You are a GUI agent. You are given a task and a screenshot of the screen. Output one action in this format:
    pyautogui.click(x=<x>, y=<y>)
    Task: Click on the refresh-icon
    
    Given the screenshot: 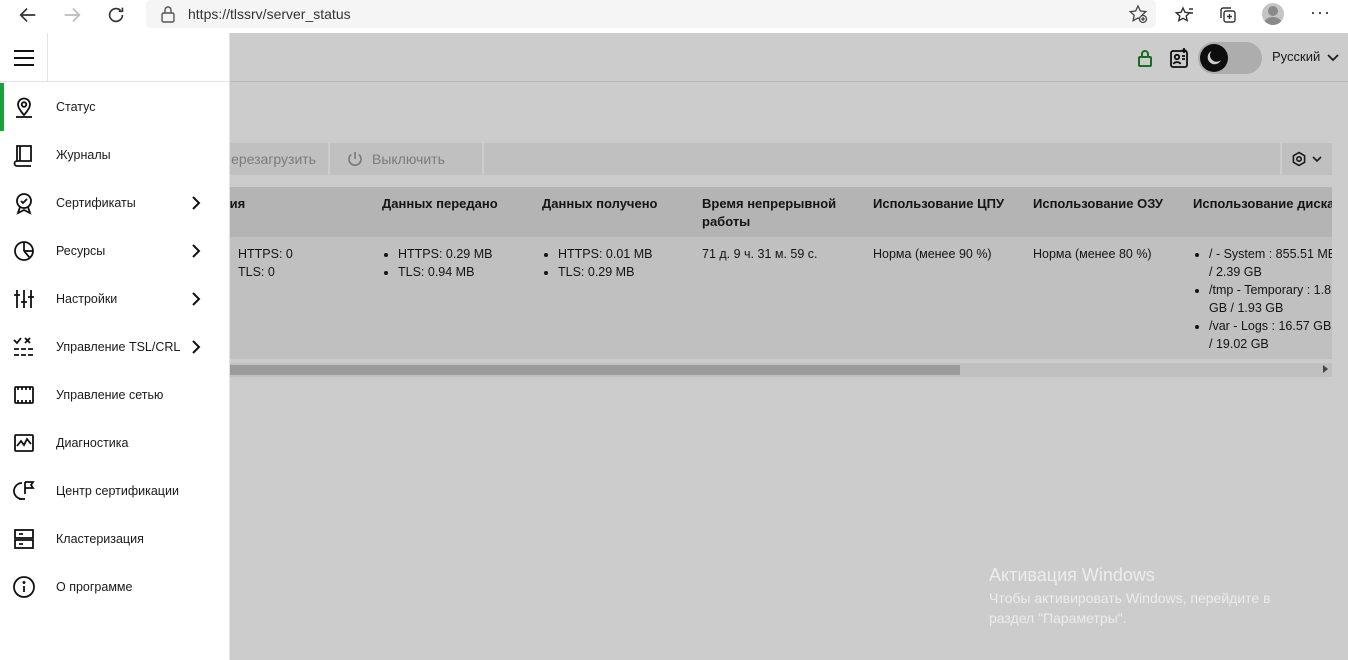 What is the action you would take?
    pyautogui.click(x=116, y=15)
    